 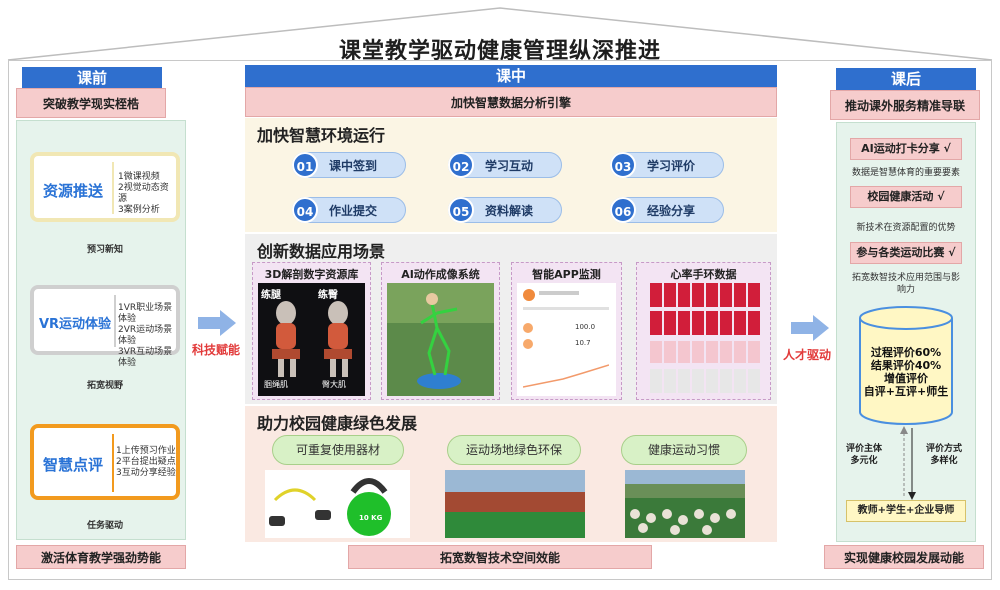 I want to click on cylinder-line: 自评+互评+师生, so click(x=906, y=391).